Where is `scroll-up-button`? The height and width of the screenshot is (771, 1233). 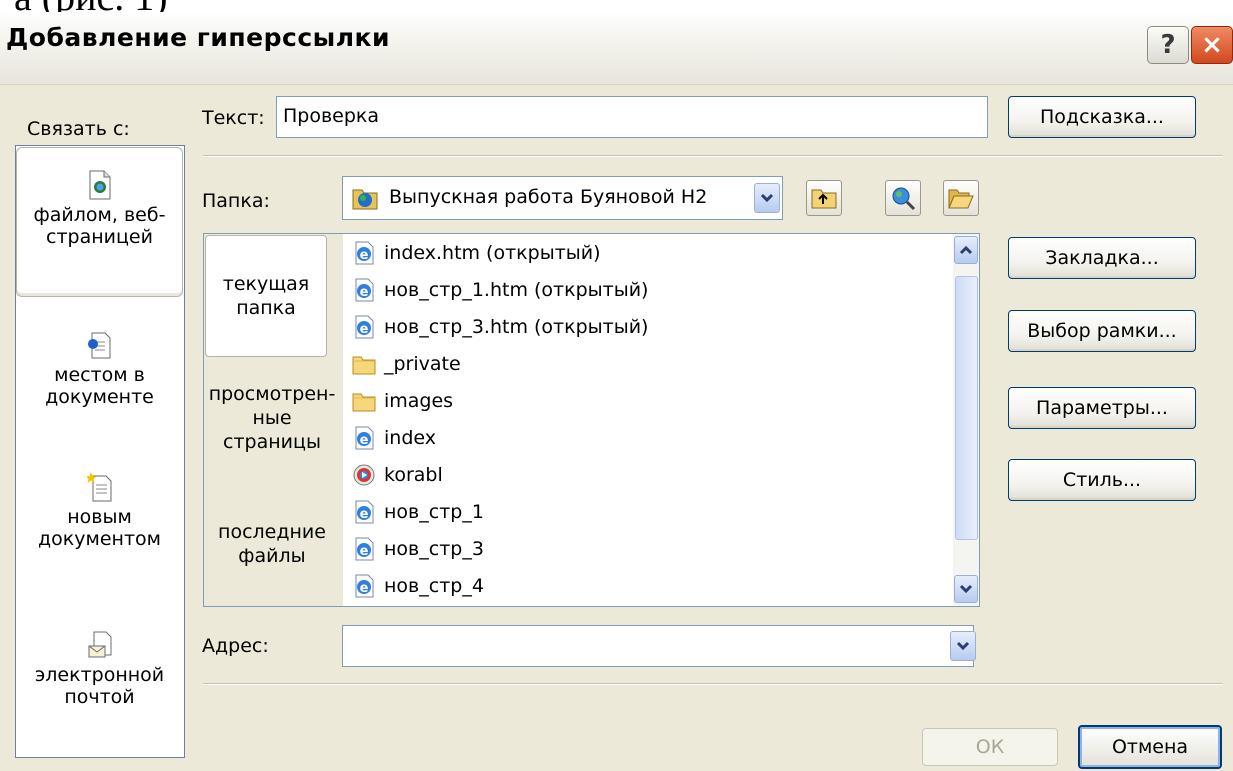
scroll-up-button is located at coordinates (966, 250).